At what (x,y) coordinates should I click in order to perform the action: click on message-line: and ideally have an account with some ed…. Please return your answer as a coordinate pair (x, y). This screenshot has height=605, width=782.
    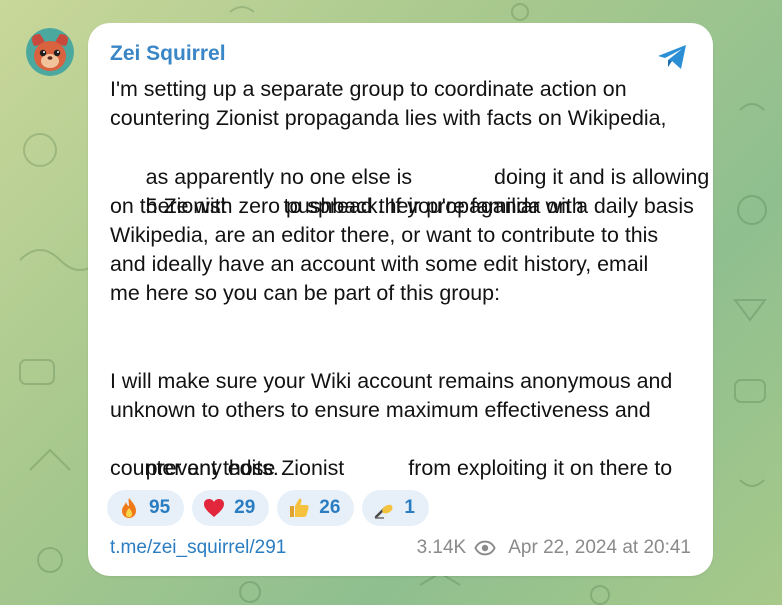
    Looking at the image, I should click on (379, 264).